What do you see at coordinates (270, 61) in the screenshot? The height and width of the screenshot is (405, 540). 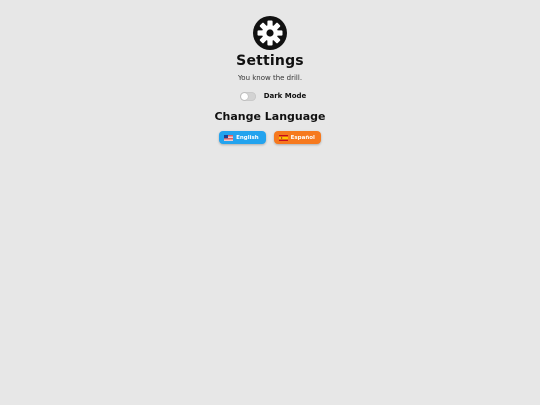 I see `page-title: Settings` at bounding box center [270, 61].